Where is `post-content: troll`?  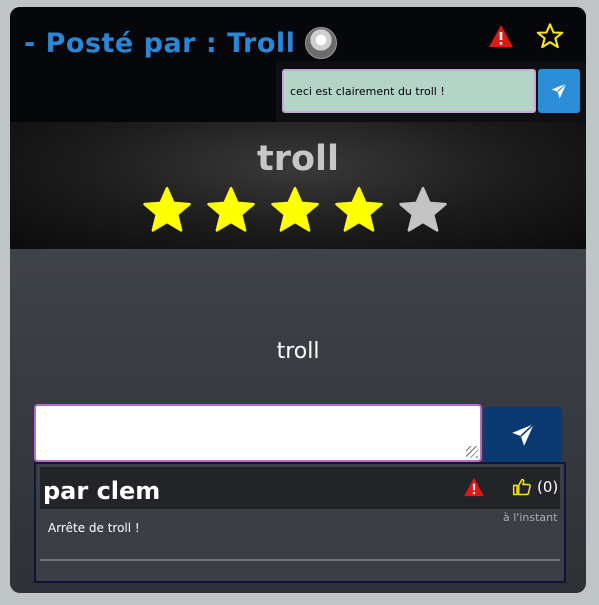 post-content: troll is located at coordinates (298, 351).